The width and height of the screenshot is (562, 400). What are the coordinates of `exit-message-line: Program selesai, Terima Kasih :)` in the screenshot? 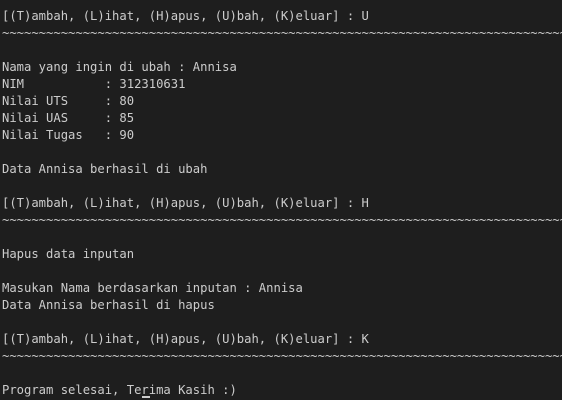 It's located at (119, 390).